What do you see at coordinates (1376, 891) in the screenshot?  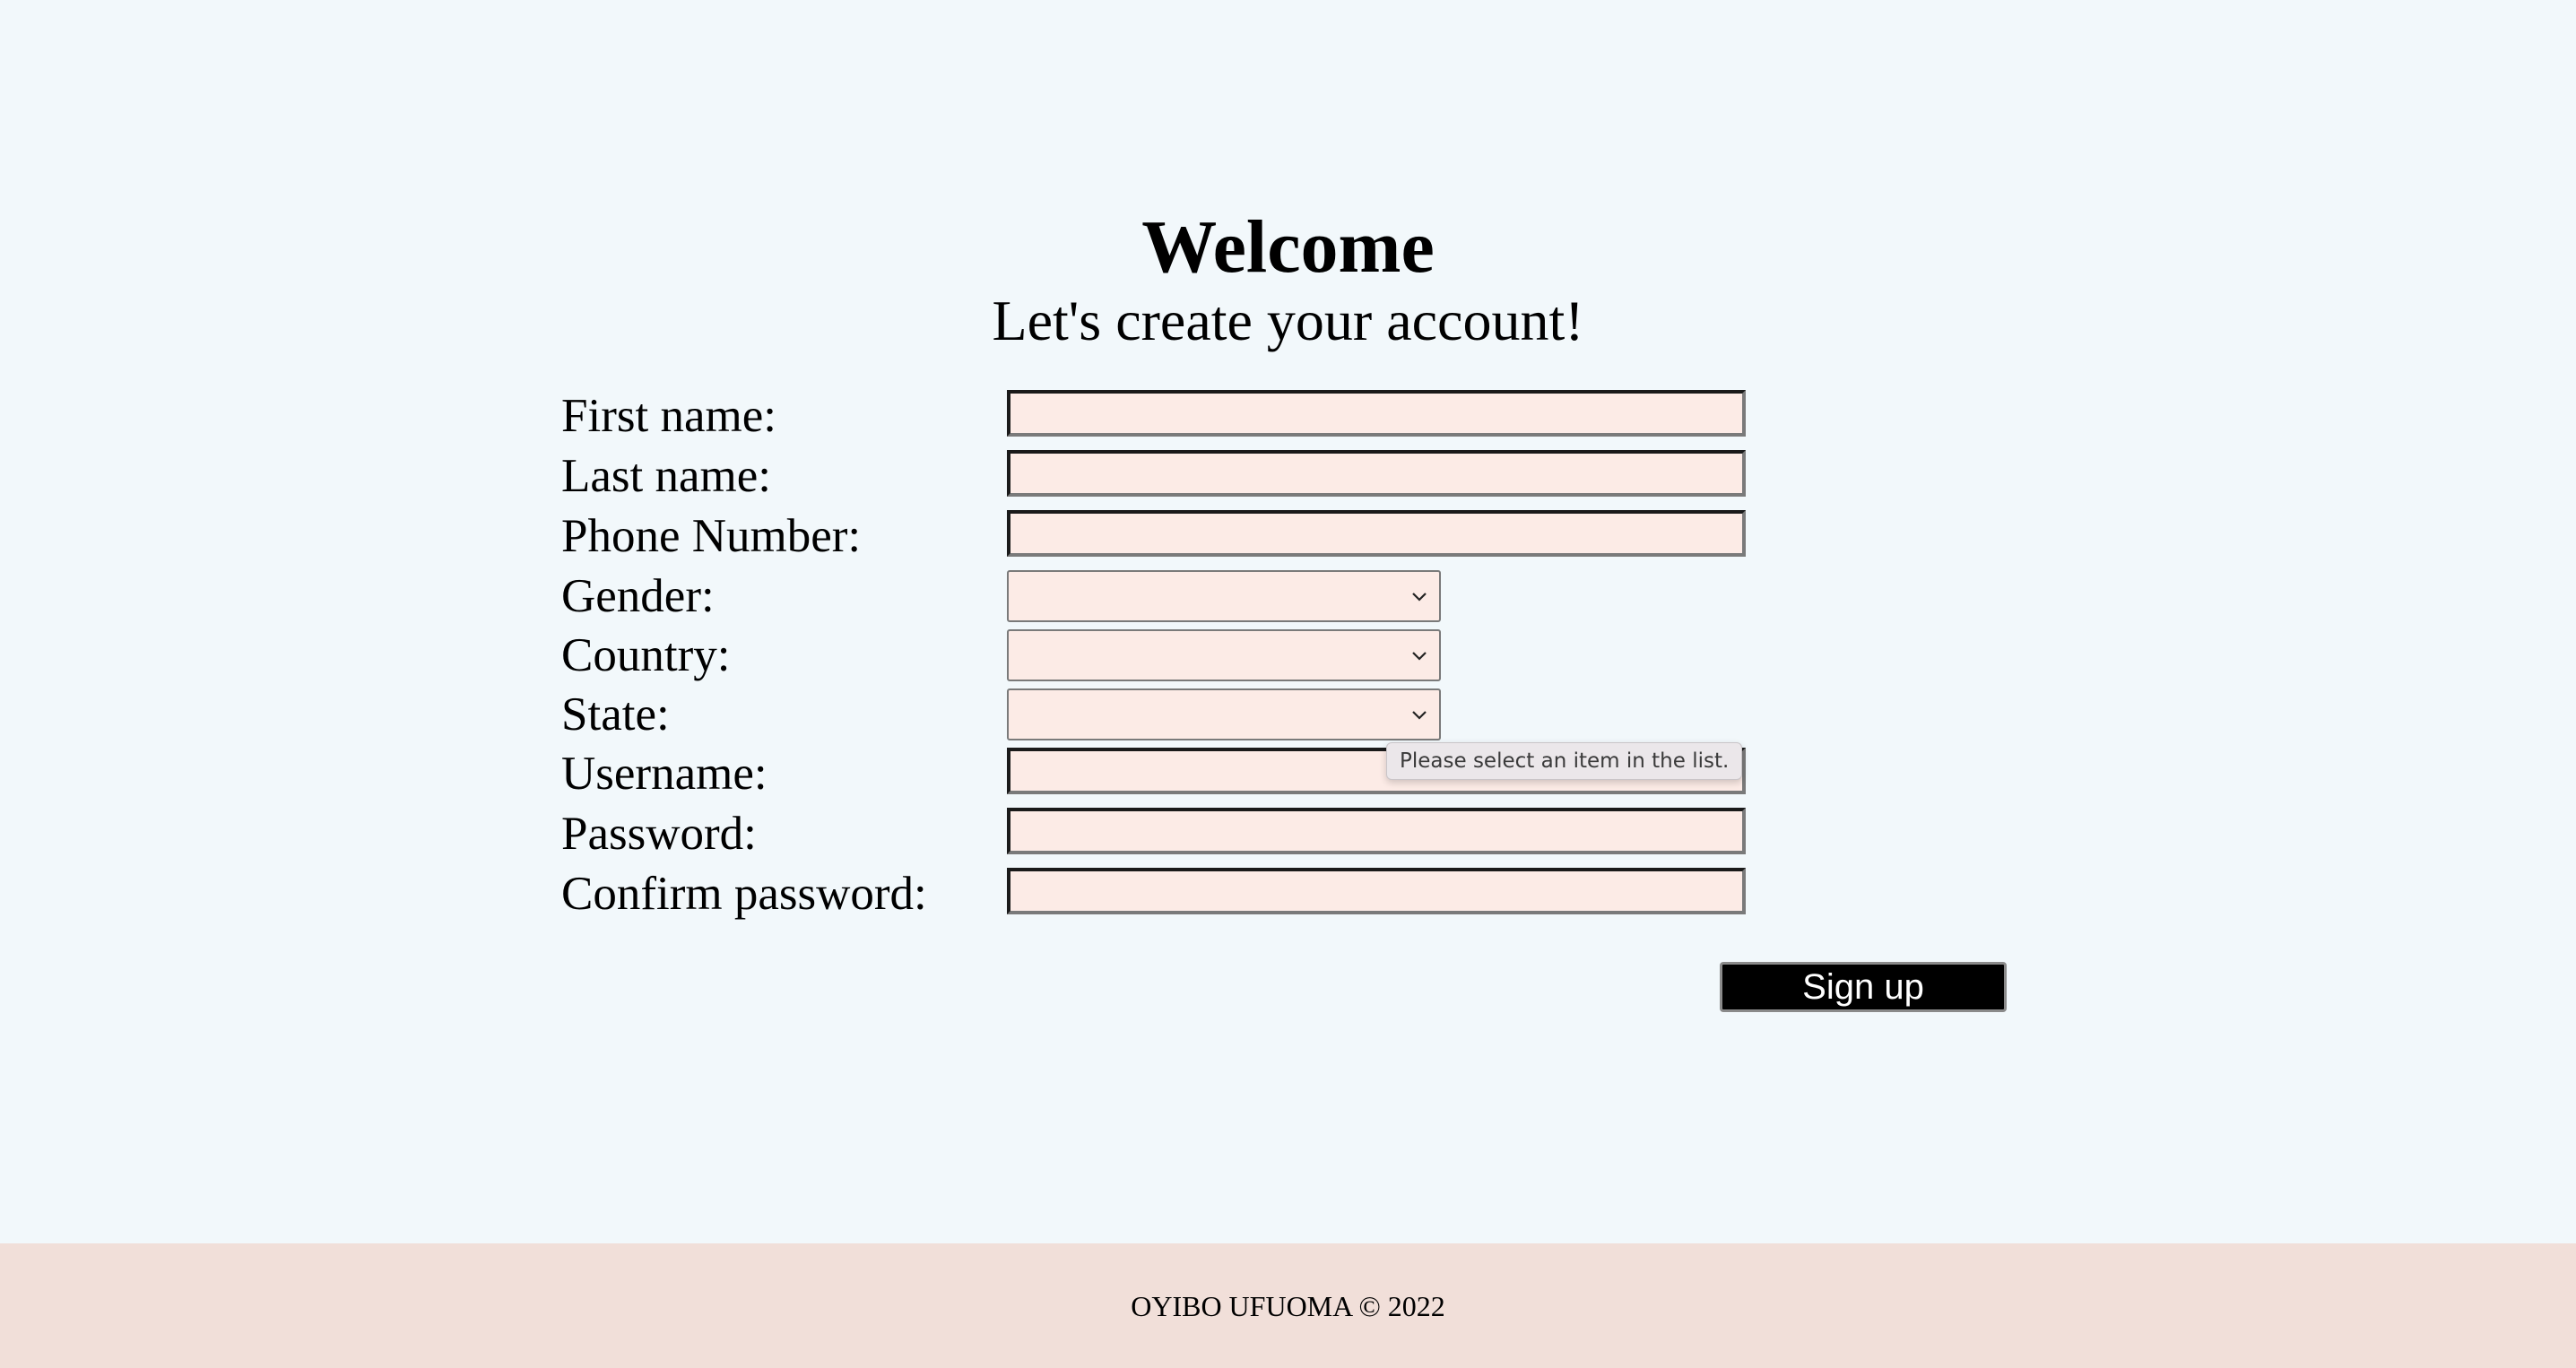 I see `confirm-password-input` at bounding box center [1376, 891].